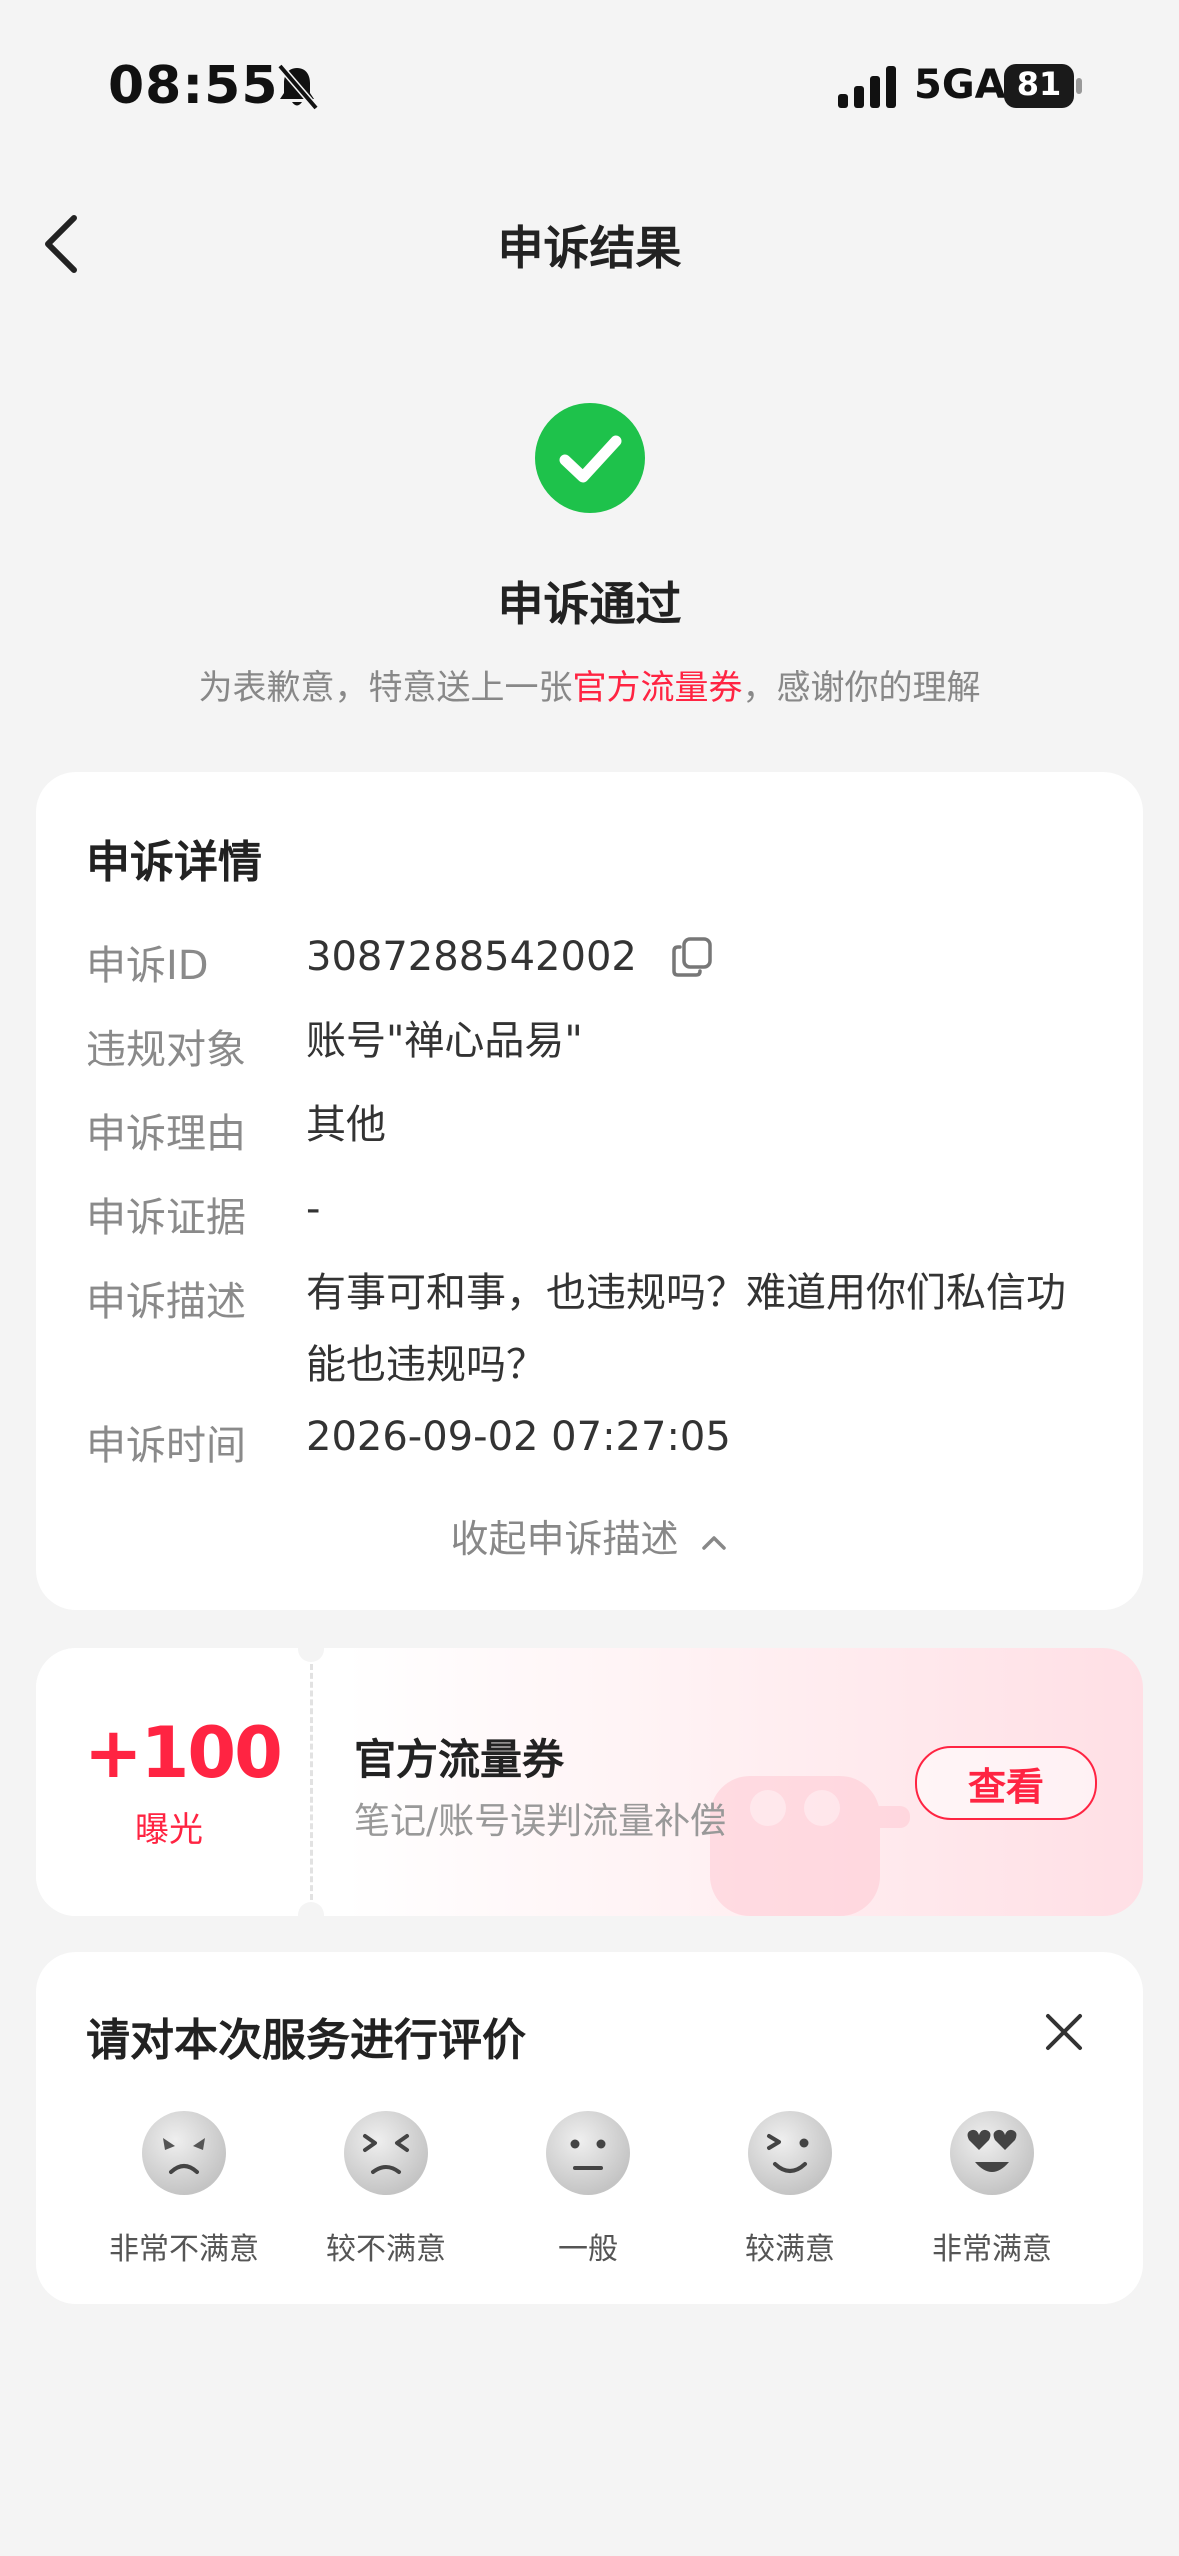 Image resolution: width=1179 pixels, height=2556 pixels. Describe the element at coordinates (713, 1542) in the screenshot. I see `chevron-up-icon` at that location.